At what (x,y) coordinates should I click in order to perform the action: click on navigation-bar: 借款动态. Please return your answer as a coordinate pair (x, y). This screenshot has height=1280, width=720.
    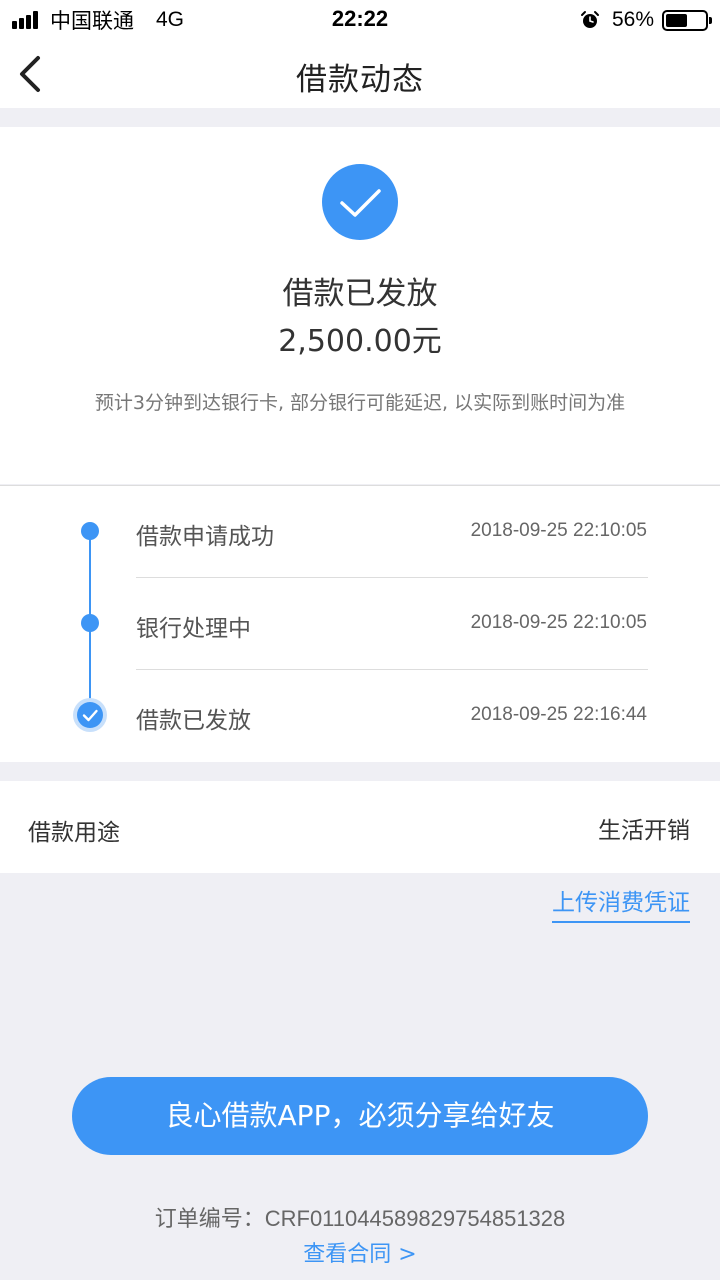
    Looking at the image, I should click on (360, 74).